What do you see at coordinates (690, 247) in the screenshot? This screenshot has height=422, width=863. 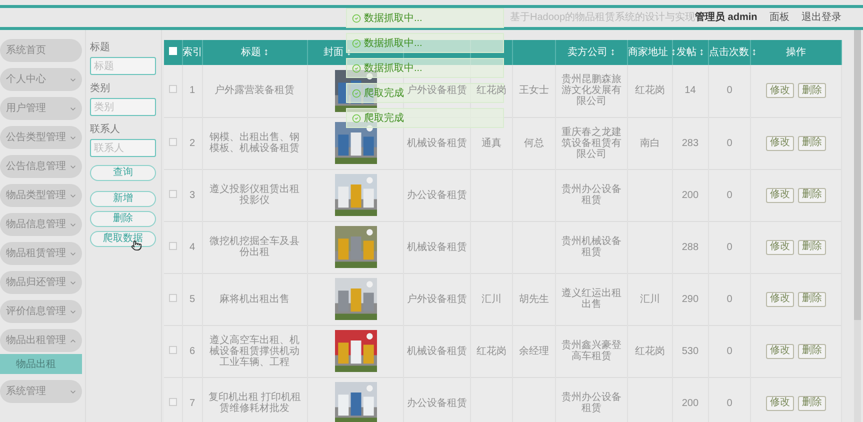 I see `table-cell: 288` at bounding box center [690, 247].